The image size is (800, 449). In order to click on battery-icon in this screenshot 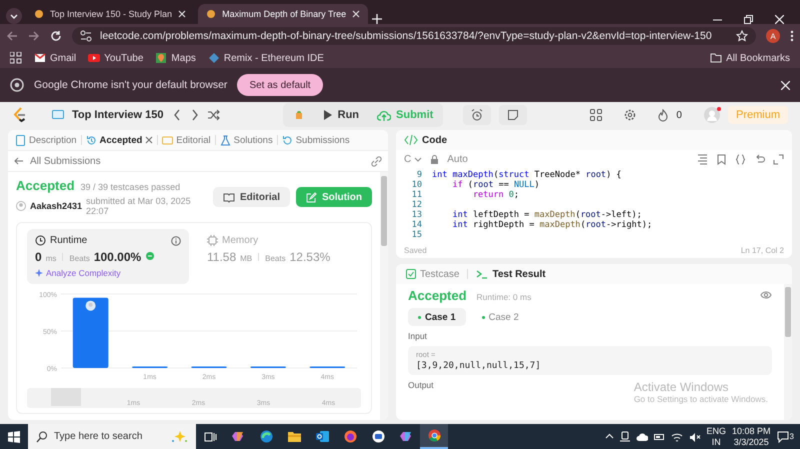, I will do `click(659, 437)`.